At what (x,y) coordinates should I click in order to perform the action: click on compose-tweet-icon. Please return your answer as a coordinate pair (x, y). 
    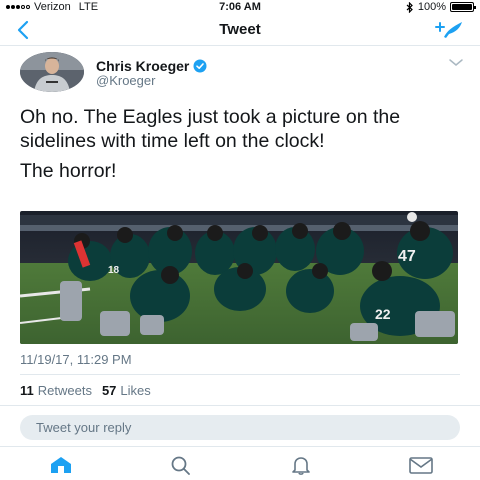
    Looking at the image, I should click on (449, 30).